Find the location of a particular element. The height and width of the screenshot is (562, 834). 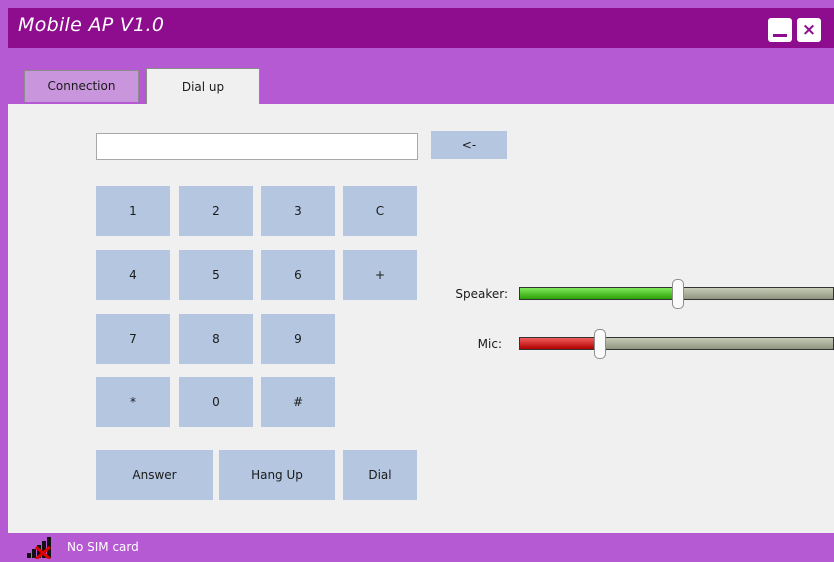

tab-connection: Connection is located at coordinates (81, 86).